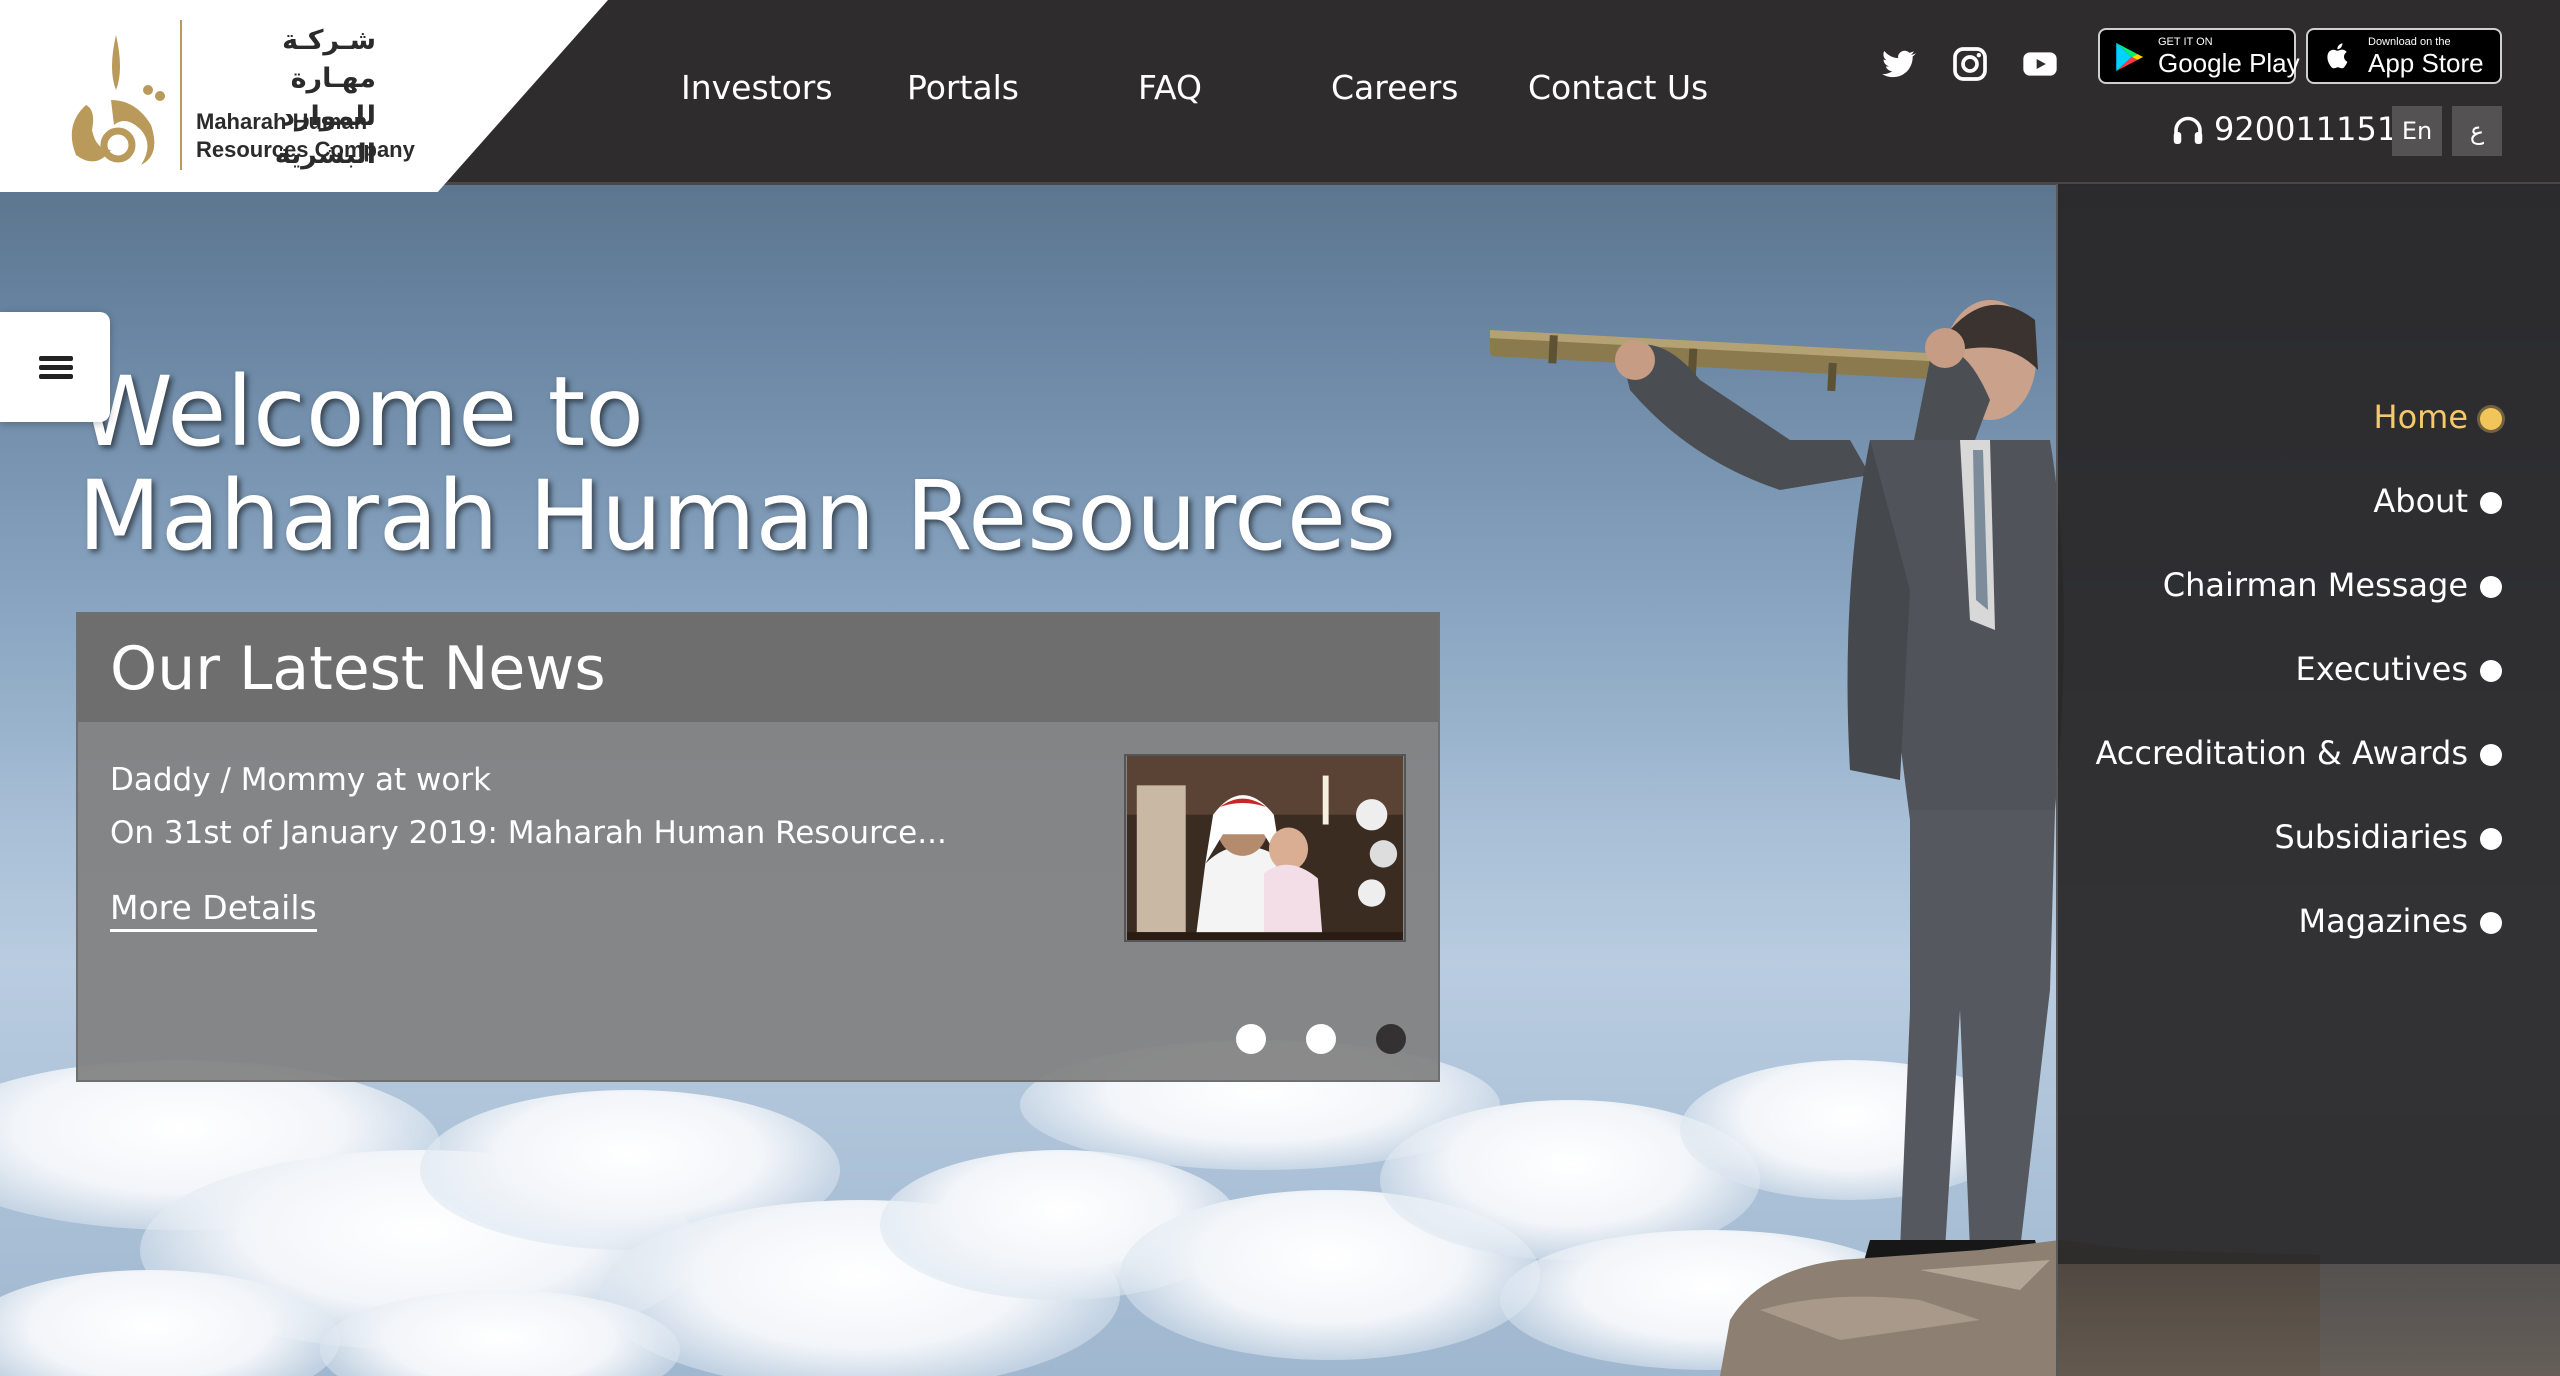 This screenshot has width=2560, height=1376. What do you see at coordinates (2420, 501) in the screenshot?
I see `side-menu-item-about: About` at bounding box center [2420, 501].